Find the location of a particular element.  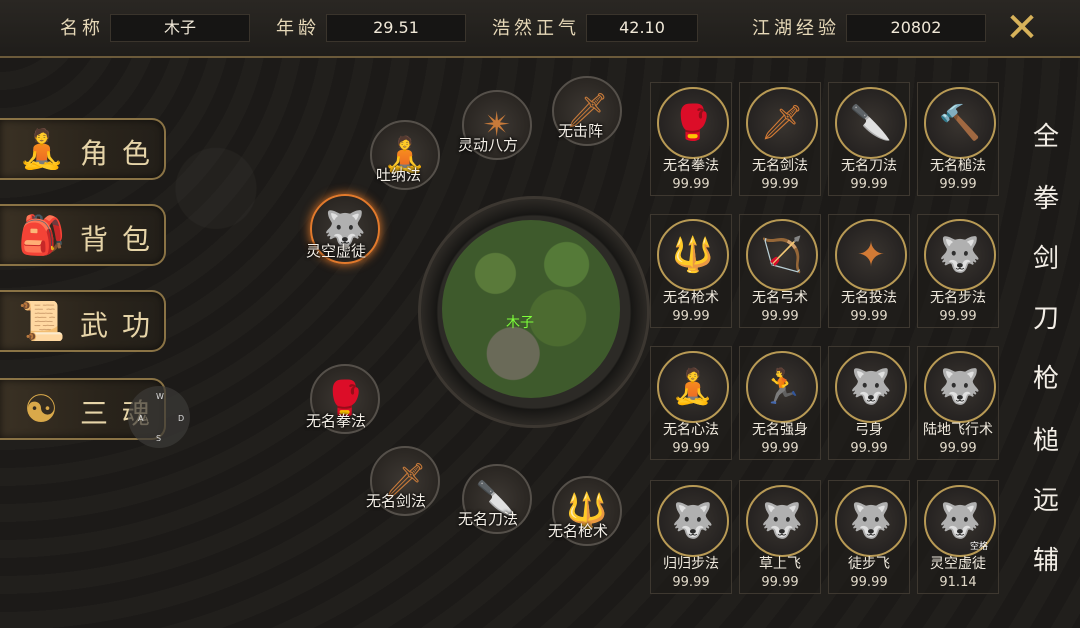

skill-name: 无名心法 is located at coordinates (691, 430).